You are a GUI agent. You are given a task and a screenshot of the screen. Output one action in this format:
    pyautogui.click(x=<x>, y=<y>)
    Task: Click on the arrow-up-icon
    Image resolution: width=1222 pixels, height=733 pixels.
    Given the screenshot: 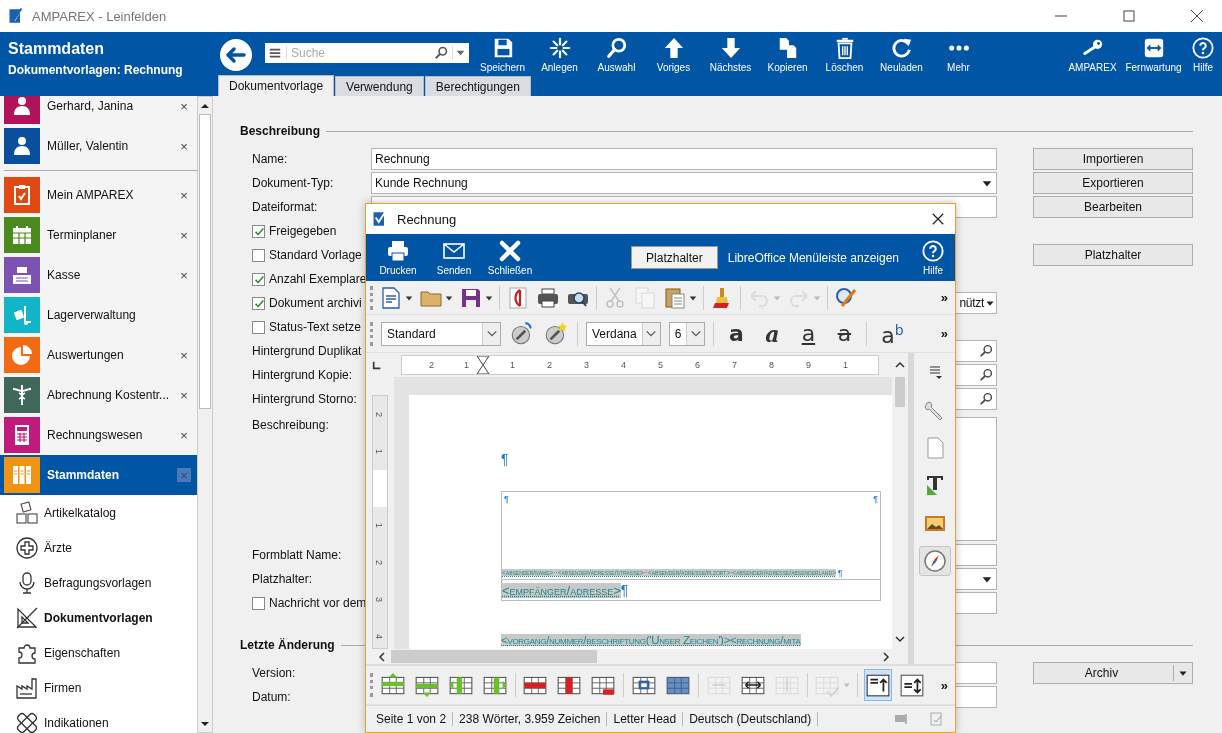 What is the action you would take?
    pyautogui.click(x=673, y=48)
    